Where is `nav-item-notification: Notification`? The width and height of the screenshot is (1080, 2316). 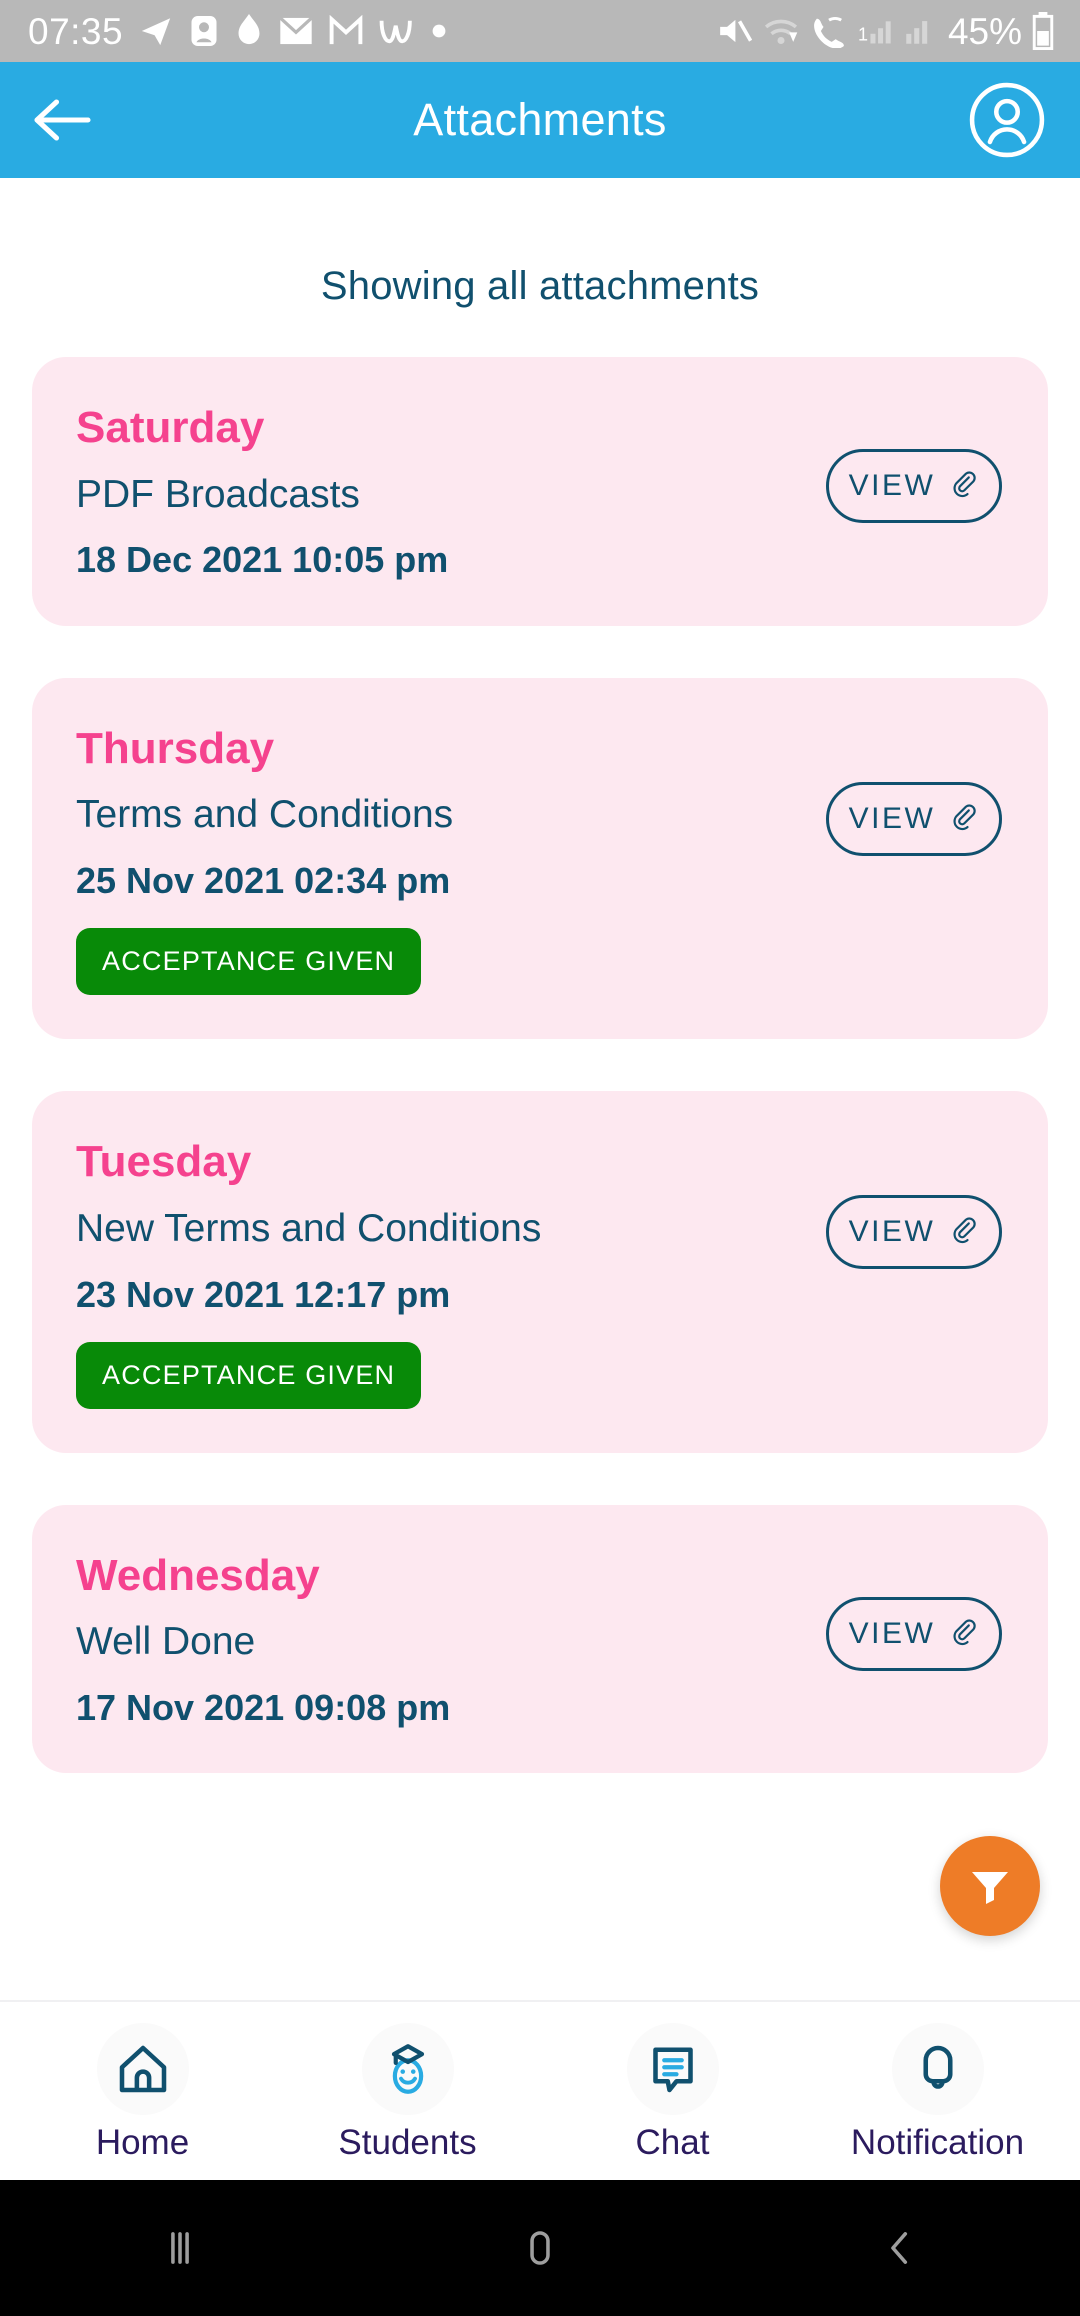
nav-item-notification: Notification is located at coordinates (937, 2092).